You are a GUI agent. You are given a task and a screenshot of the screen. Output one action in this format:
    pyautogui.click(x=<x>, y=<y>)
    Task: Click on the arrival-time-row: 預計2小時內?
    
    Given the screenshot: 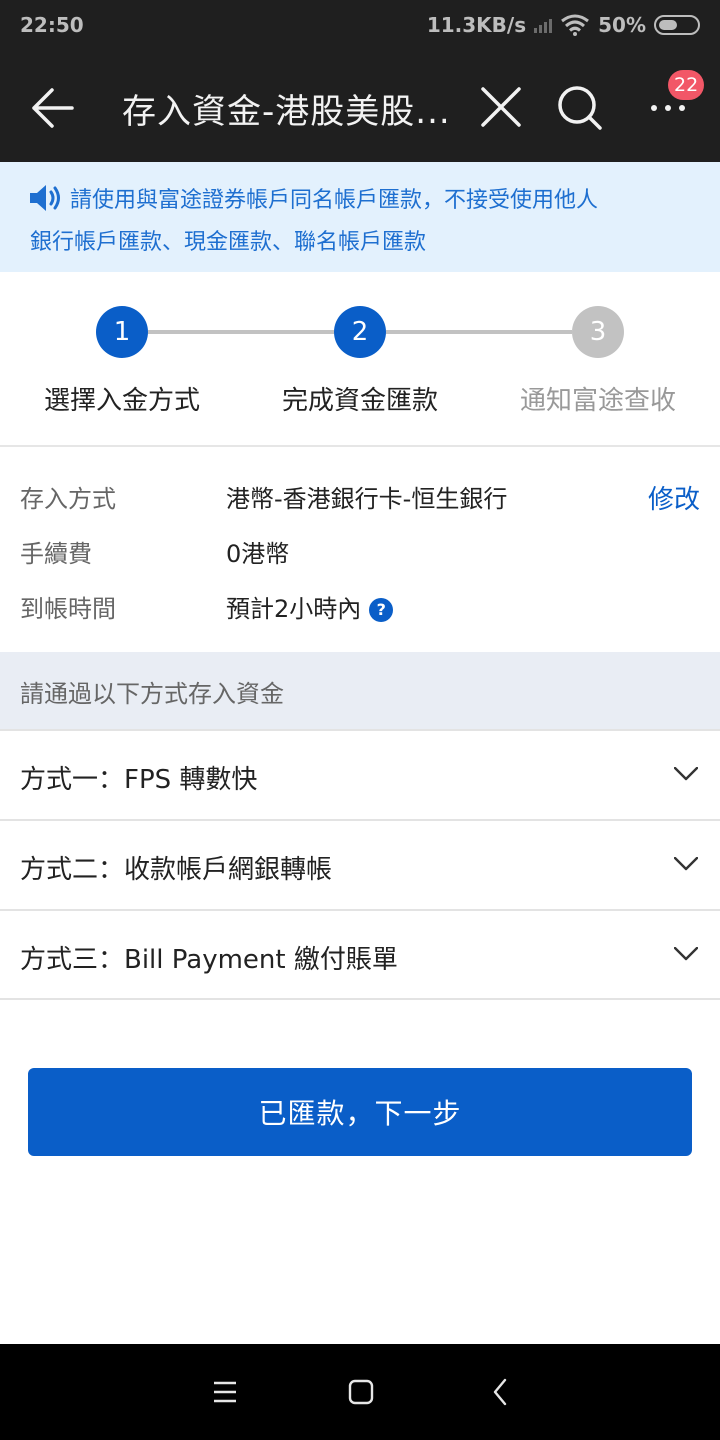 What is the action you would take?
    pyautogui.click(x=310, y=606)
    